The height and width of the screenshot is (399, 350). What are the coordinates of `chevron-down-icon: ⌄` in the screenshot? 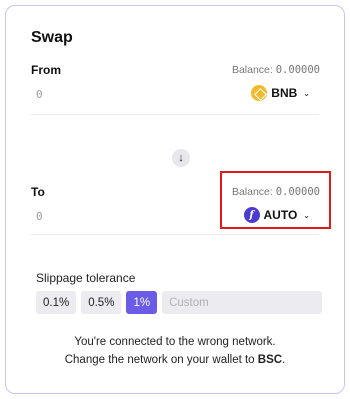 It's located at (306, 93).